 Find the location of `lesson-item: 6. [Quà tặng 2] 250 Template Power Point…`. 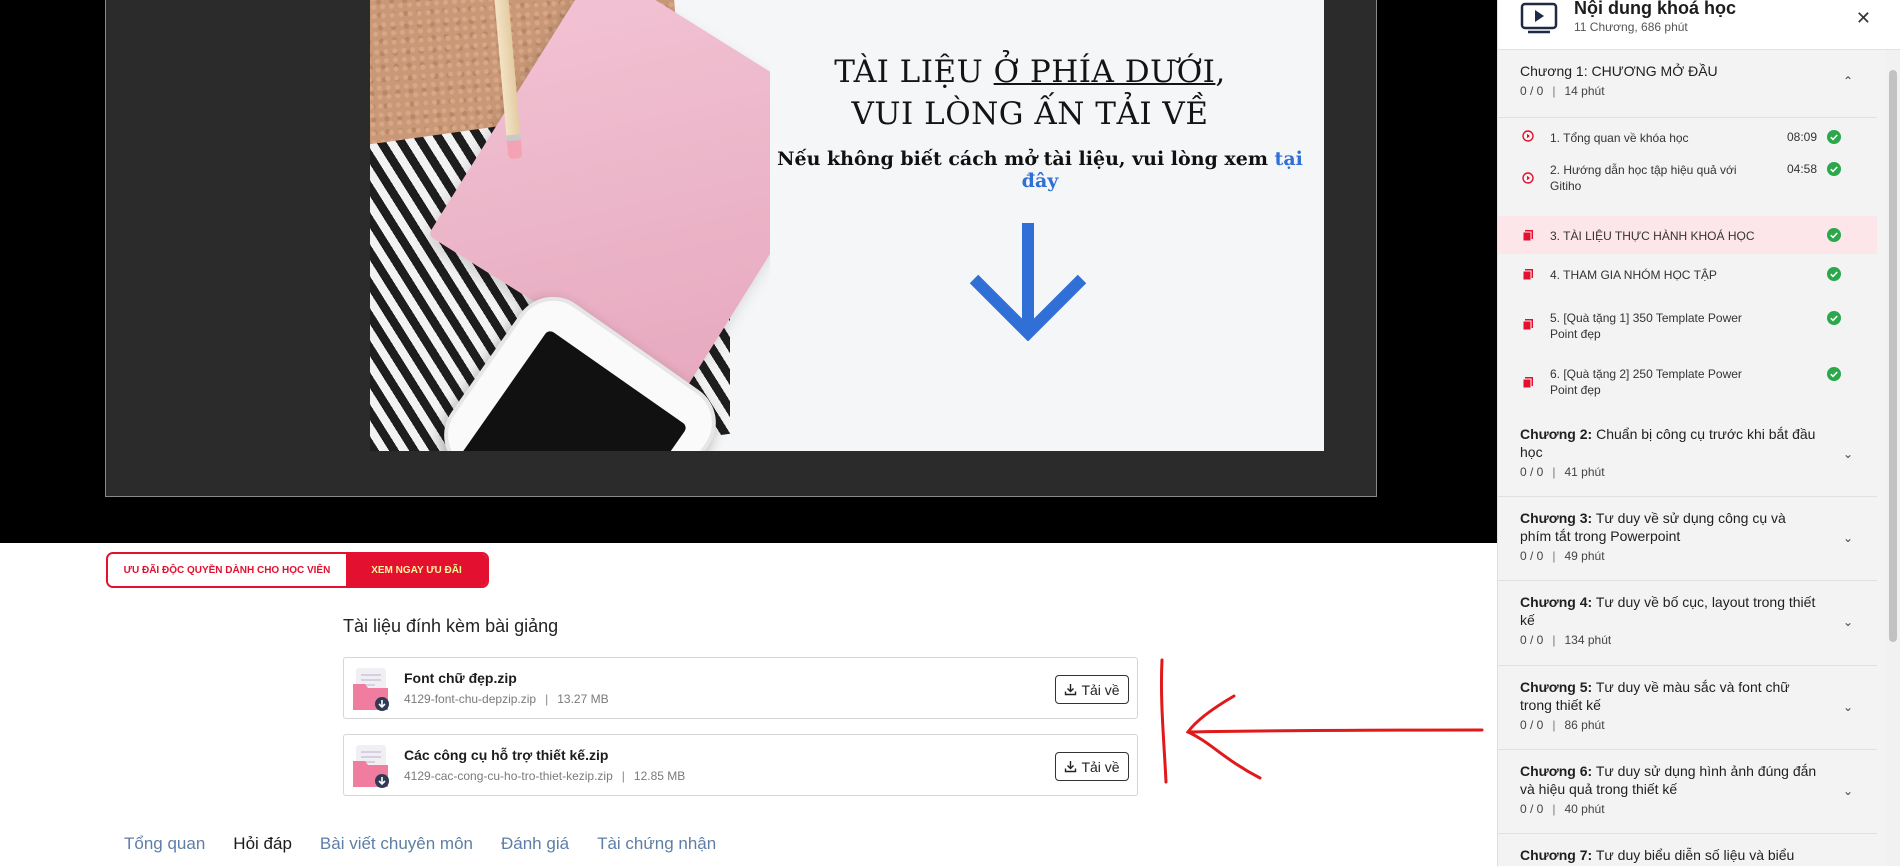

lesson-item: 6. [Quà tặng 2] 250 Template Power Point… is located at coordinates (1687, 383).